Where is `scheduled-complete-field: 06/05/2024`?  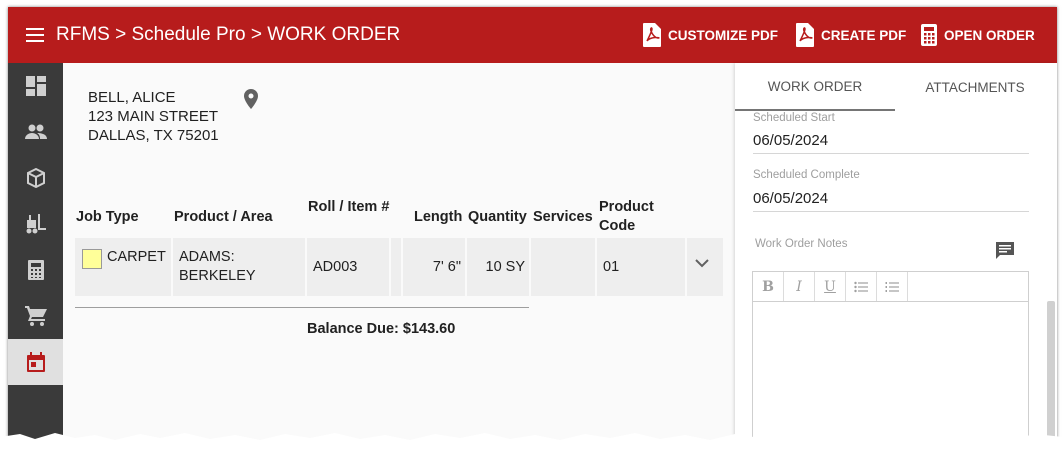 scheduled-complete-field: 06/05/2024 is located at coordinates (891, 201).